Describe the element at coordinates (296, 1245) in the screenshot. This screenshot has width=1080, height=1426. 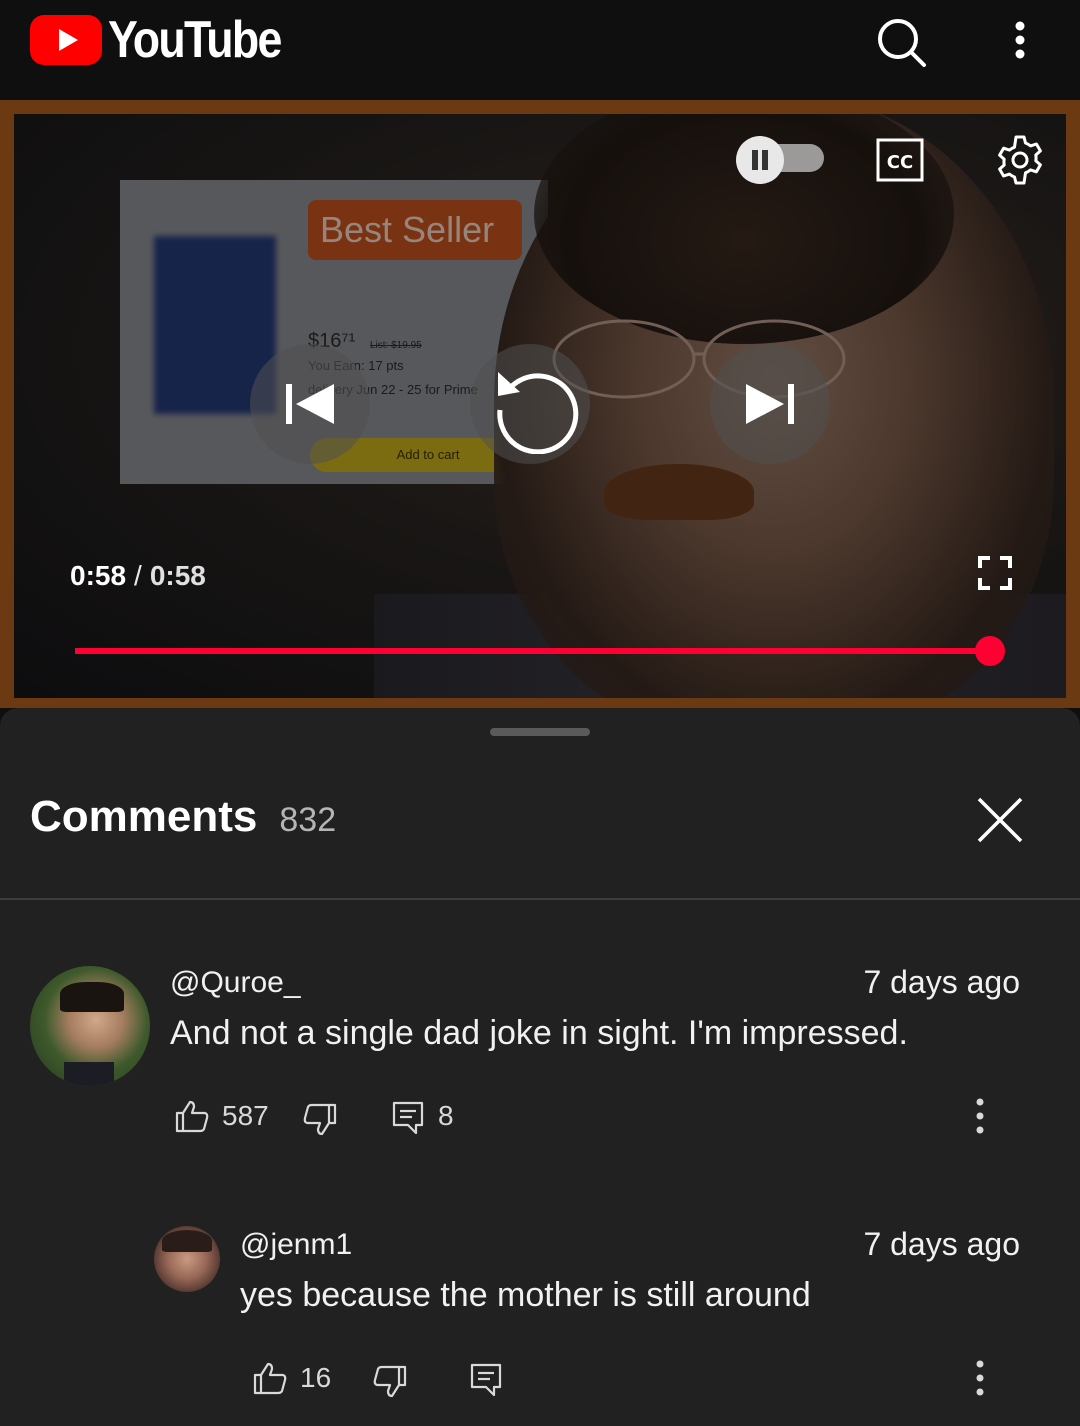
I see `comment-author: @jenm1` at that location.